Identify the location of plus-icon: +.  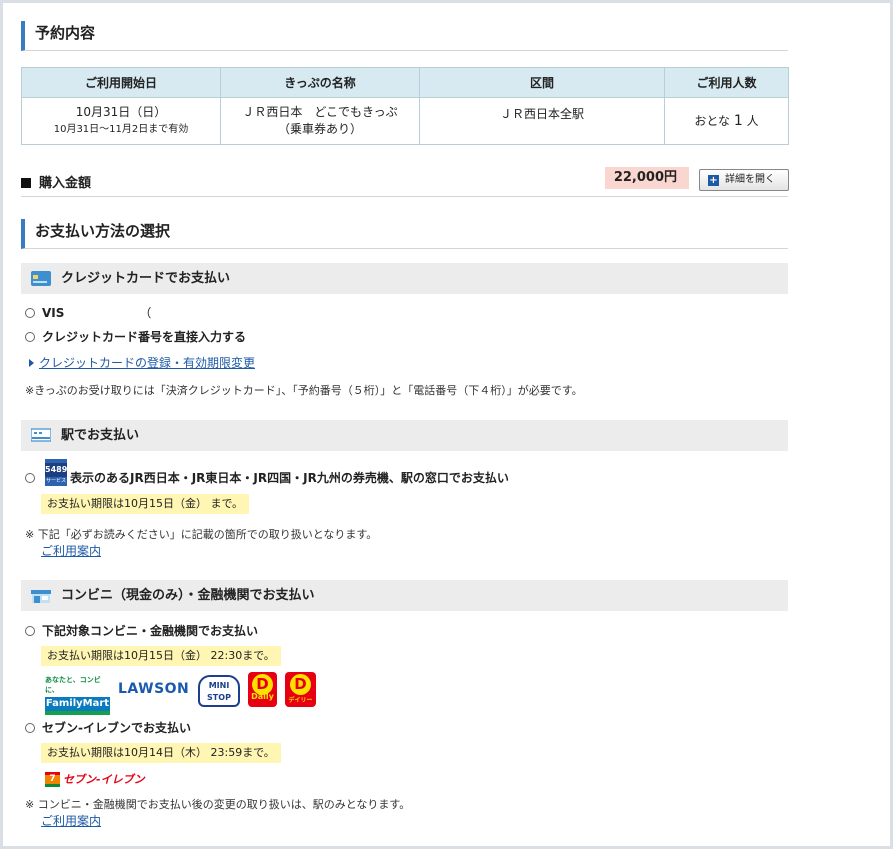
(713, 180).